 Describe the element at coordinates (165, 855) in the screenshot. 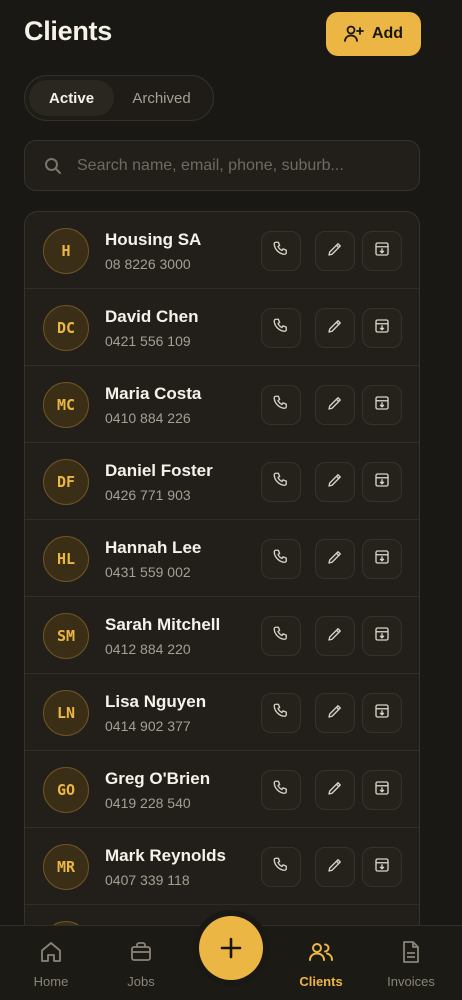

I see `client-name: Mark Reynolds` at that location.